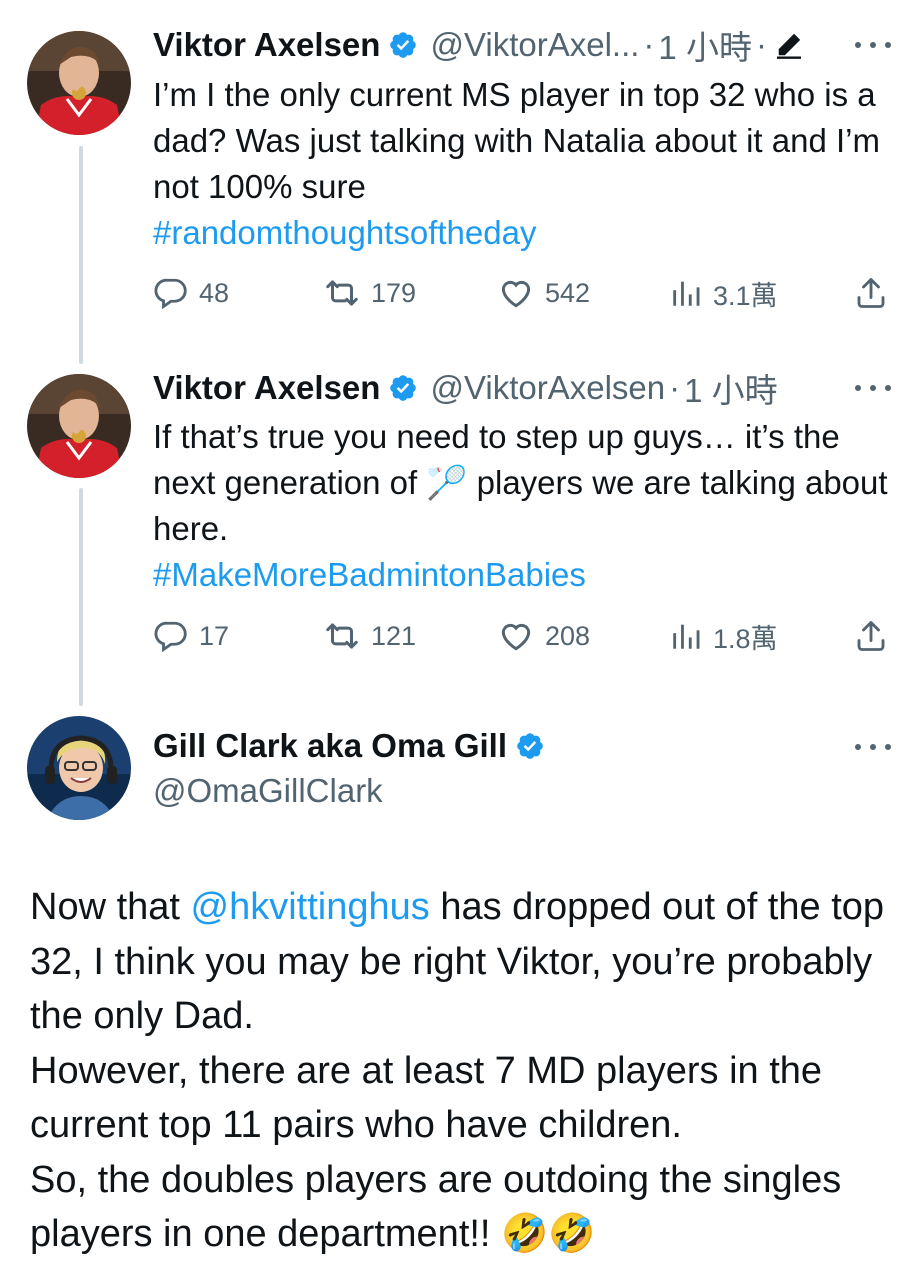 The width and height of the screenshot is (923, 1280). What do you see at coordinates (447, 482) in the screenshot?
I see `badminton-emoji: 🏸` at bounding box center [447, 482].